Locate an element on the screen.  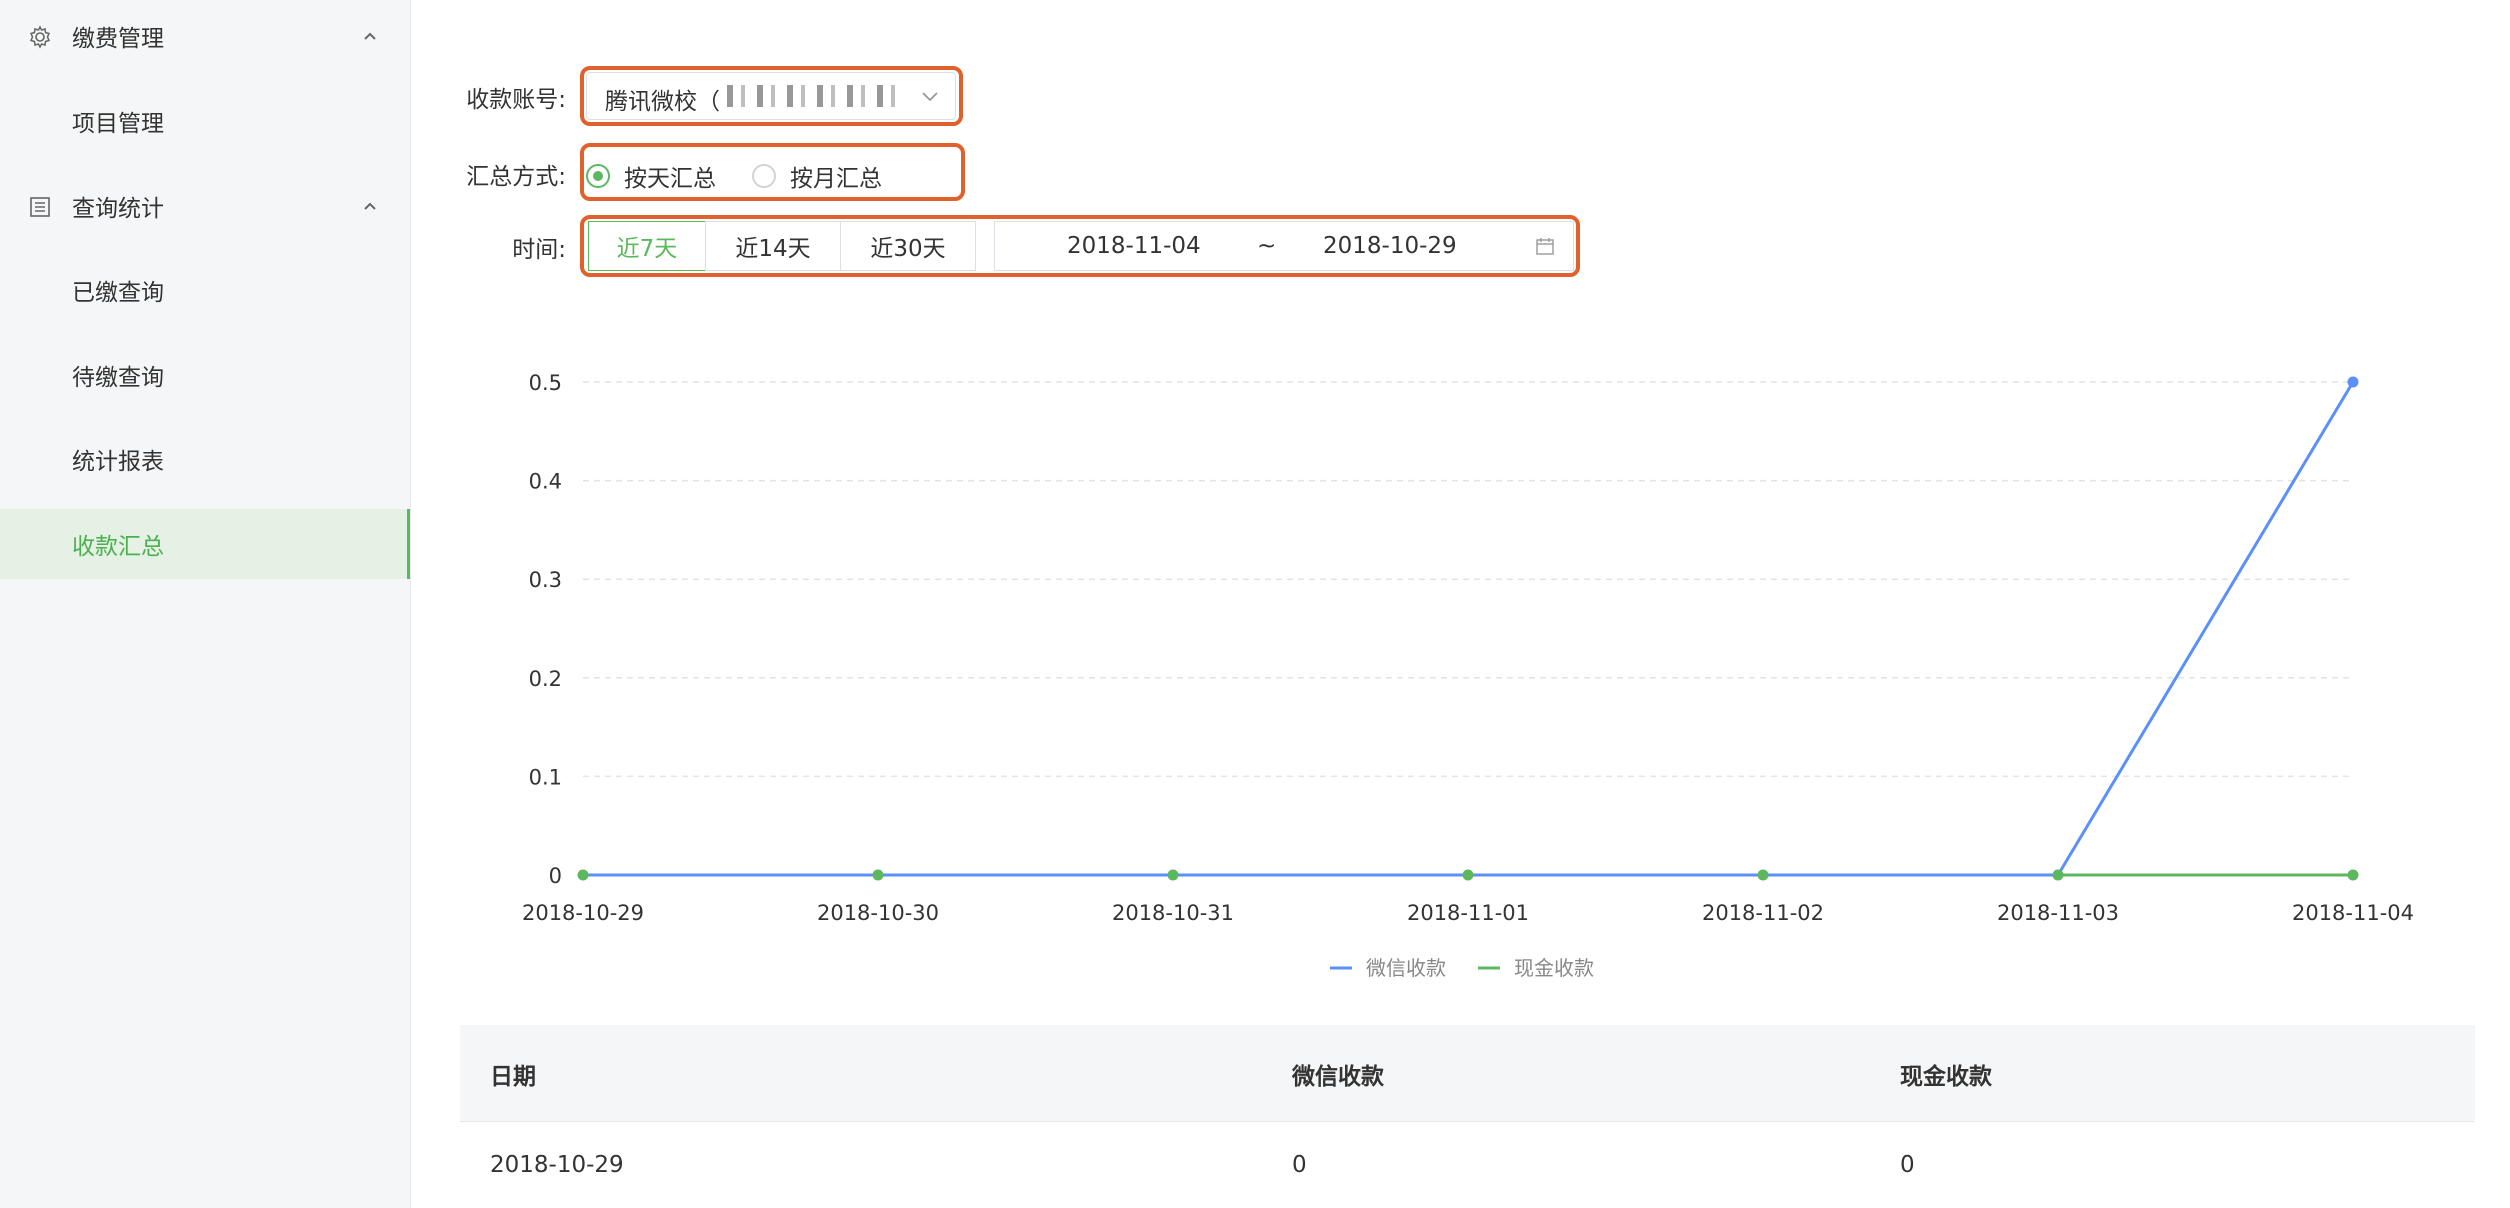
sidebar-item-label: 收款汇总 is located at coordinates (118, 547).